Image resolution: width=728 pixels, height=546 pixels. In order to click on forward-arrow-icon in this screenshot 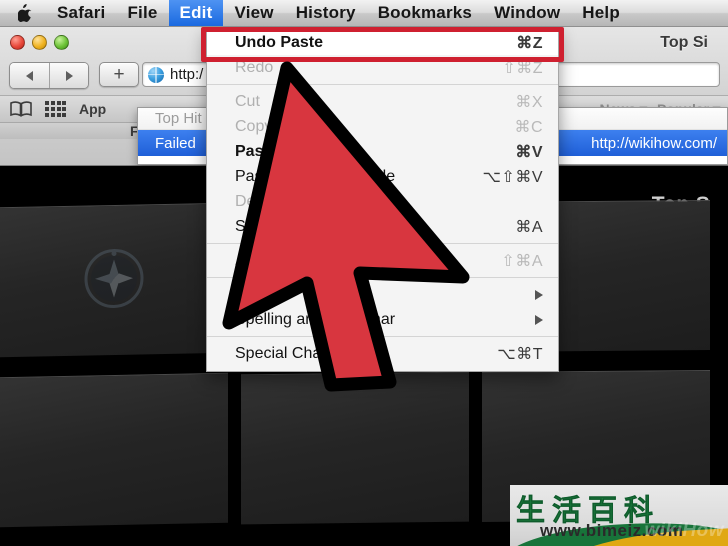, I will do `click(69, 75)`.